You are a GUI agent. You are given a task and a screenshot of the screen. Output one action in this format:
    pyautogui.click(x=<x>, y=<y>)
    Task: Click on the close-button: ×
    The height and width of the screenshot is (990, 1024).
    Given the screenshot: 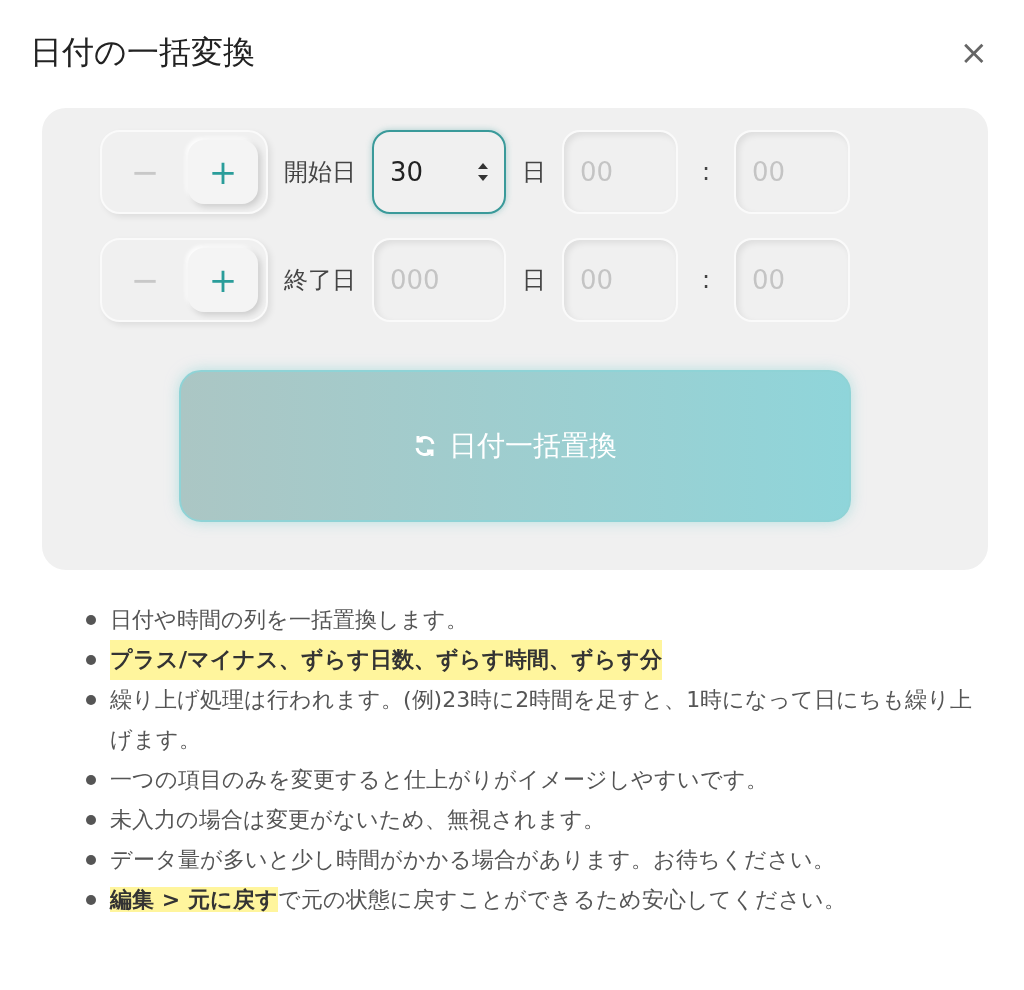 What is the action you would take?
    pyautogui.click(x=973, y=52)
    